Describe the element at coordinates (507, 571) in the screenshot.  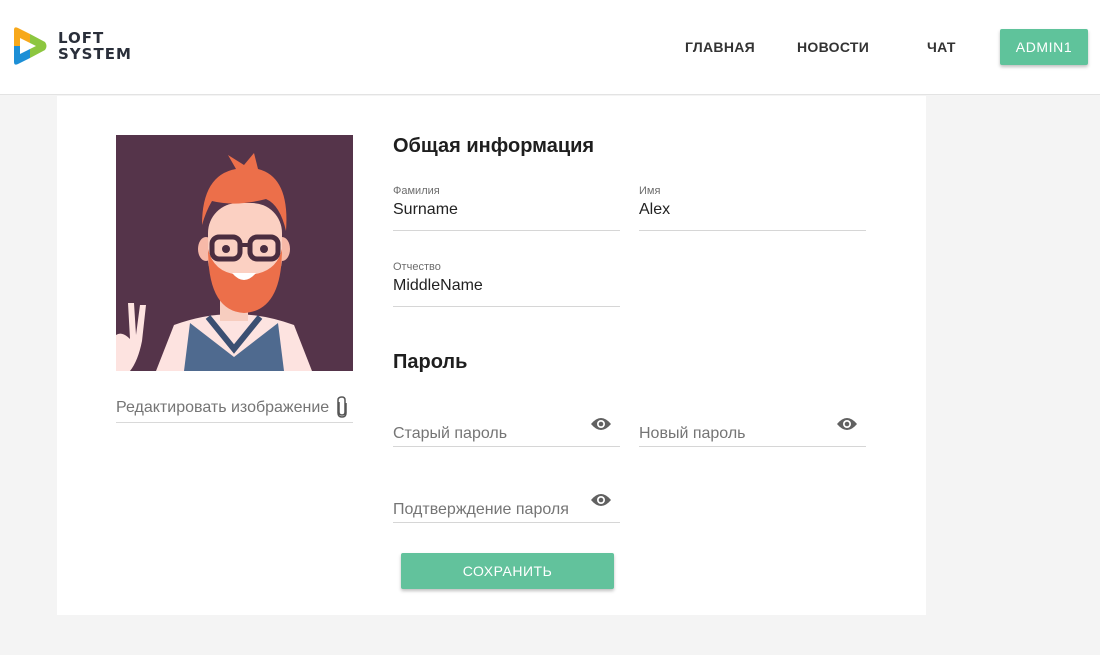
I see `save-button: СОХРАНИТЬ` at that location.